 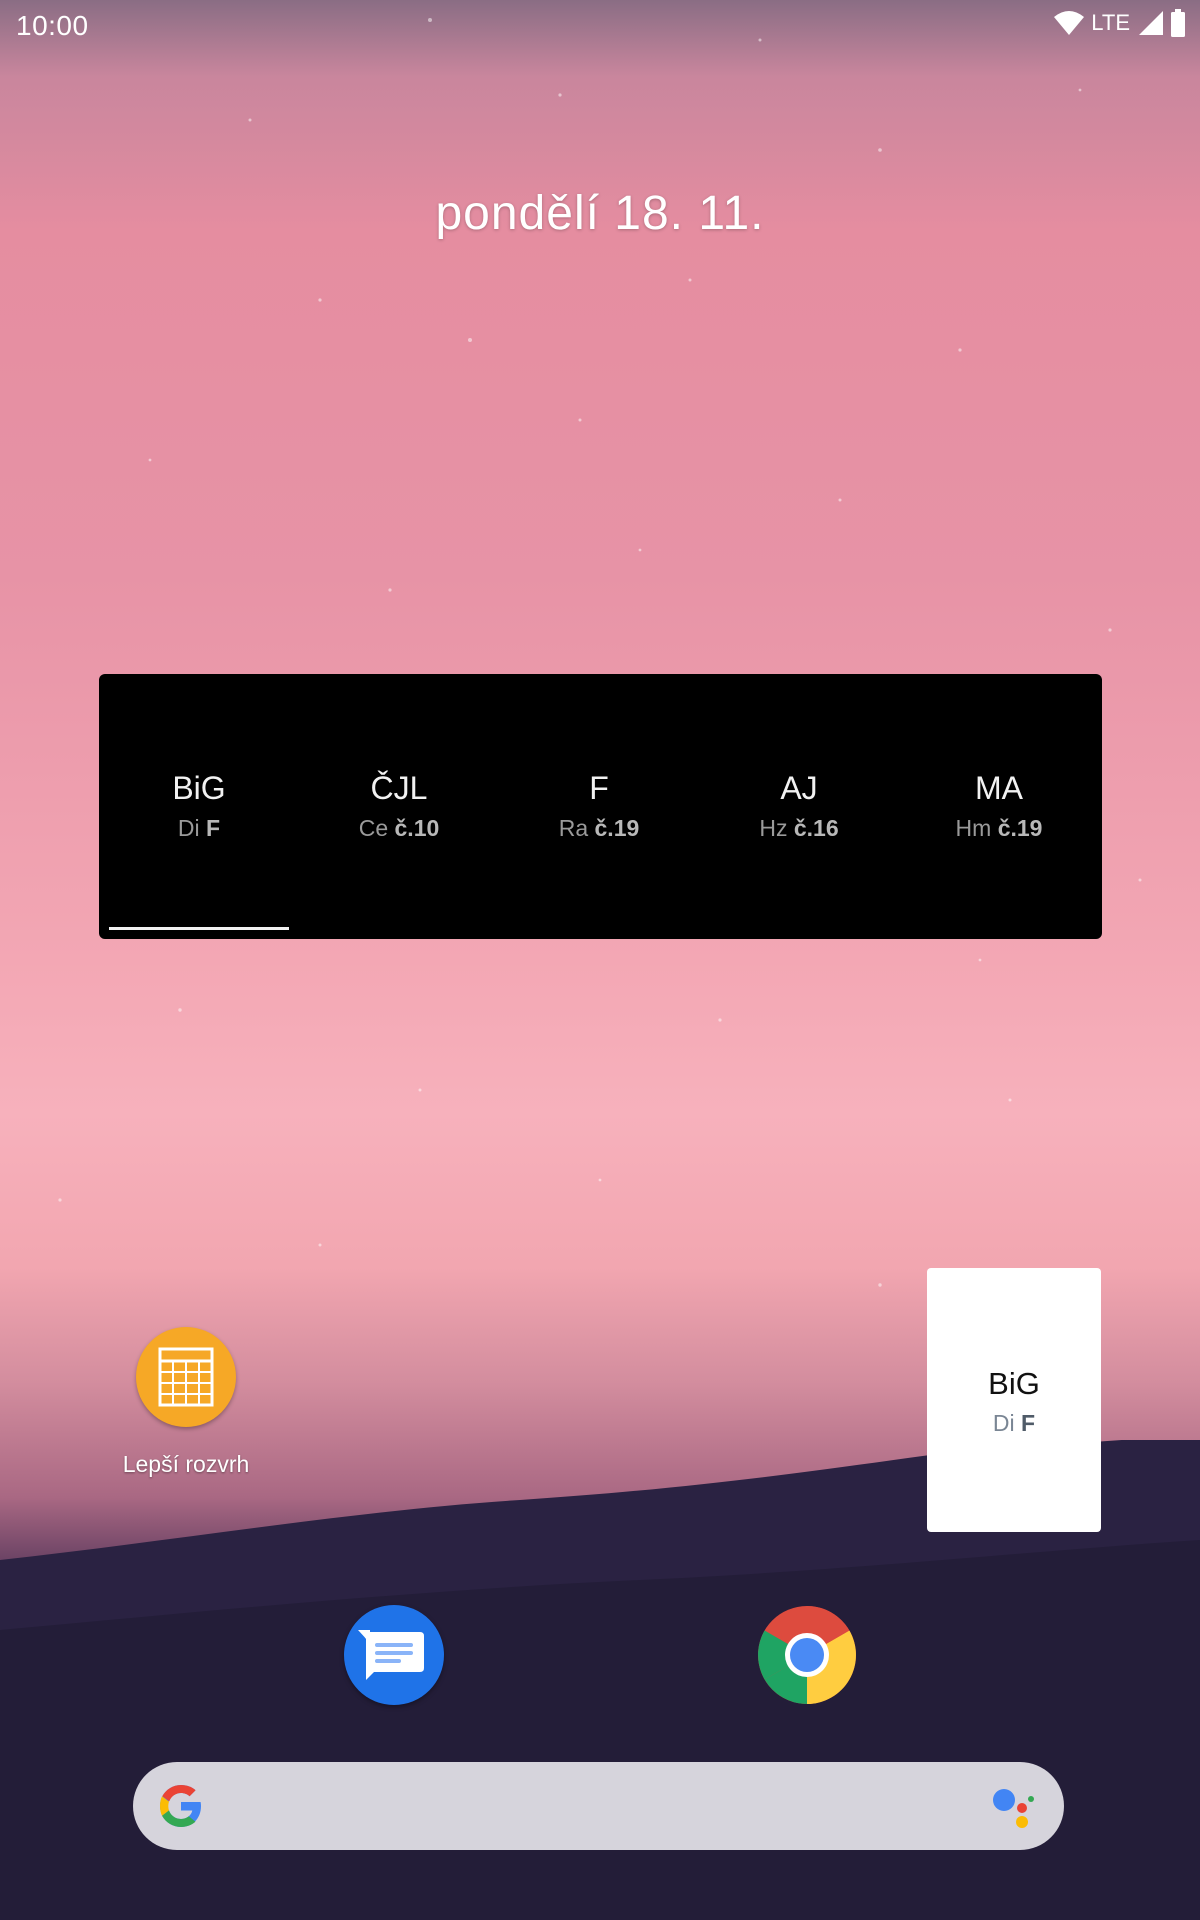 I want to click on slot-room: č.16, so click(x=816, y=828).